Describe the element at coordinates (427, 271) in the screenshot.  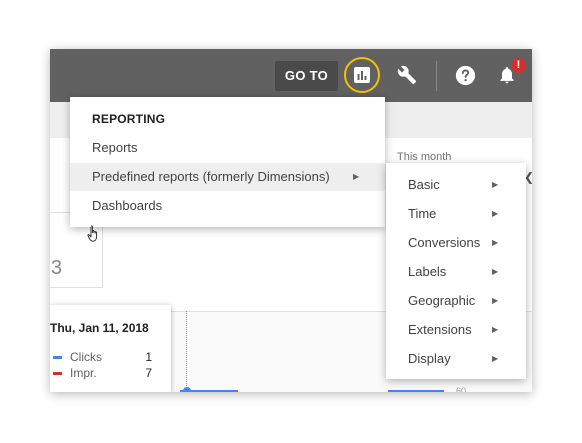
I see `submenu-item-label: Labels` at that location.